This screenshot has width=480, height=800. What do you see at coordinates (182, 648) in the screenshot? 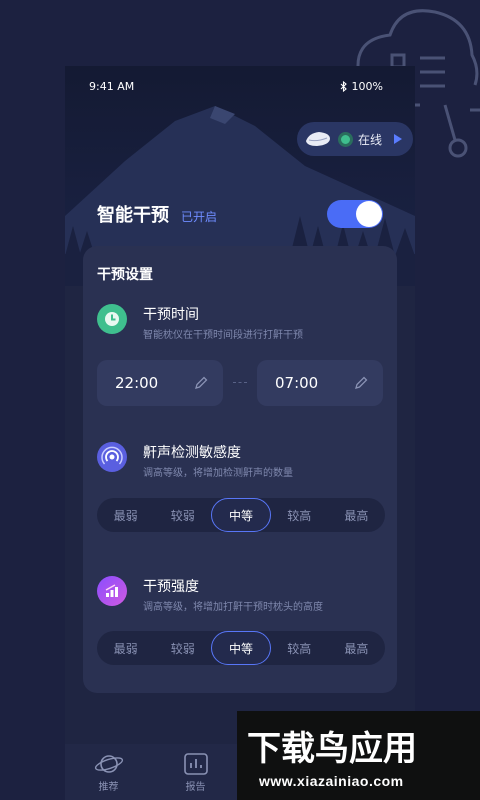
I see `strength-option-weak: 较弱` at bounding box center [182, 648].